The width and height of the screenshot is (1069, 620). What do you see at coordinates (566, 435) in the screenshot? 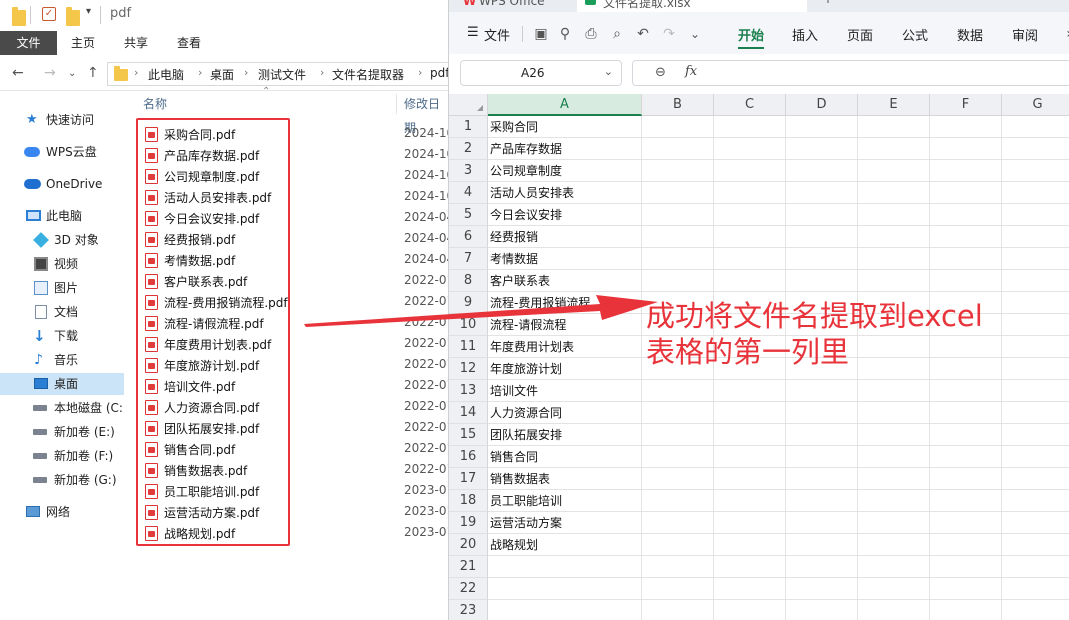
I see `cell-a: 团队拓展安排` at bounding box center [566, 435].